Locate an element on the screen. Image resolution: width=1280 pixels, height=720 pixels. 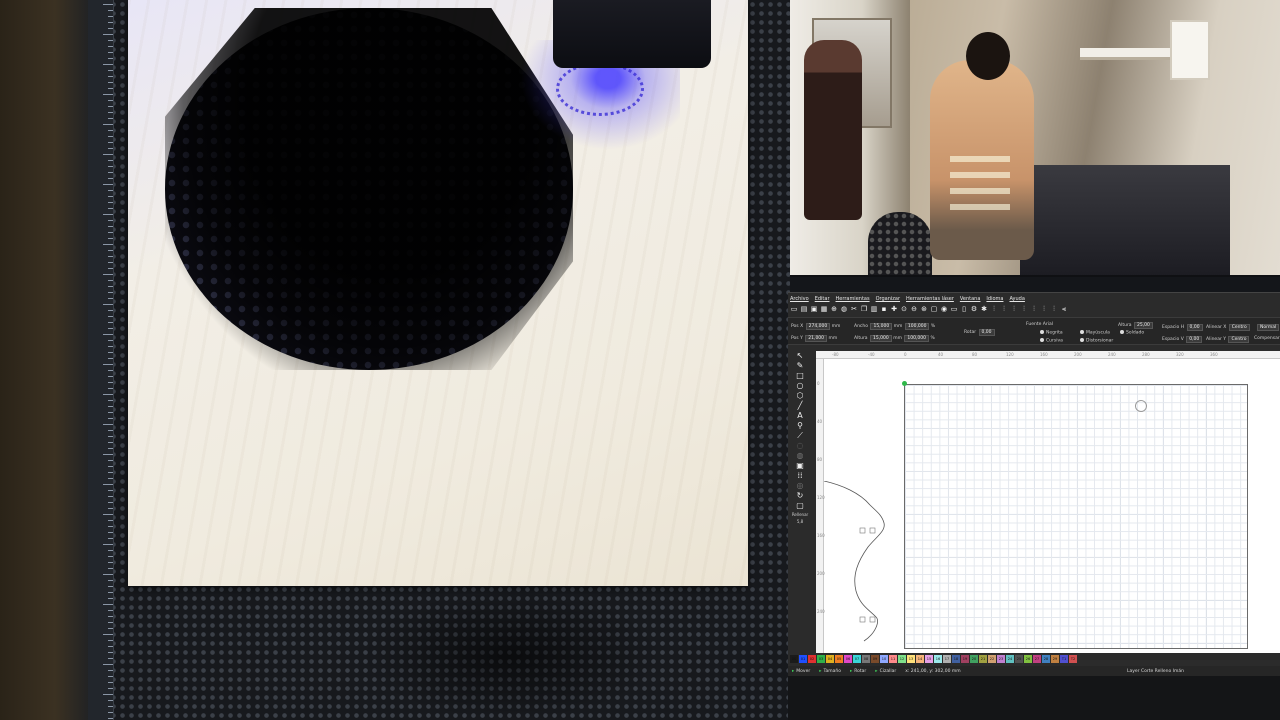
pos-x-field: Pos X 274,000 mm is located at coordinates (815, 326).